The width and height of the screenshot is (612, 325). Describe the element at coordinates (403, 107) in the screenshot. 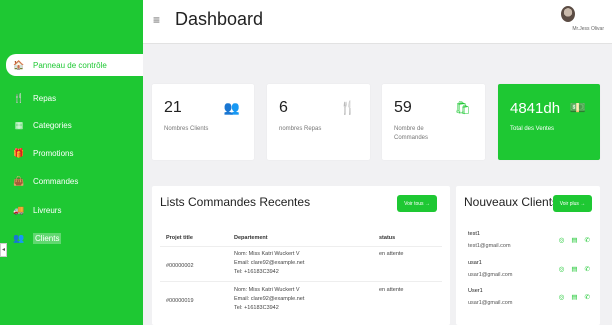

I see `stat-value: 59` at that location.